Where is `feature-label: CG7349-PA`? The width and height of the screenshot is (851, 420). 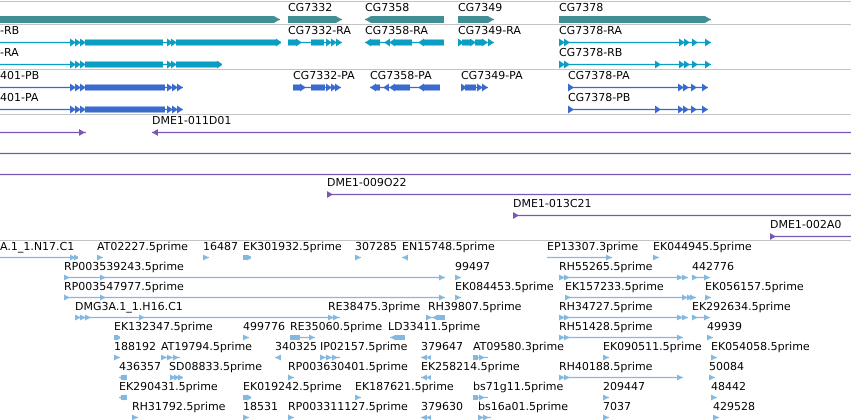
feature-label: CG7349-PA is located at coordinates (492, 76).